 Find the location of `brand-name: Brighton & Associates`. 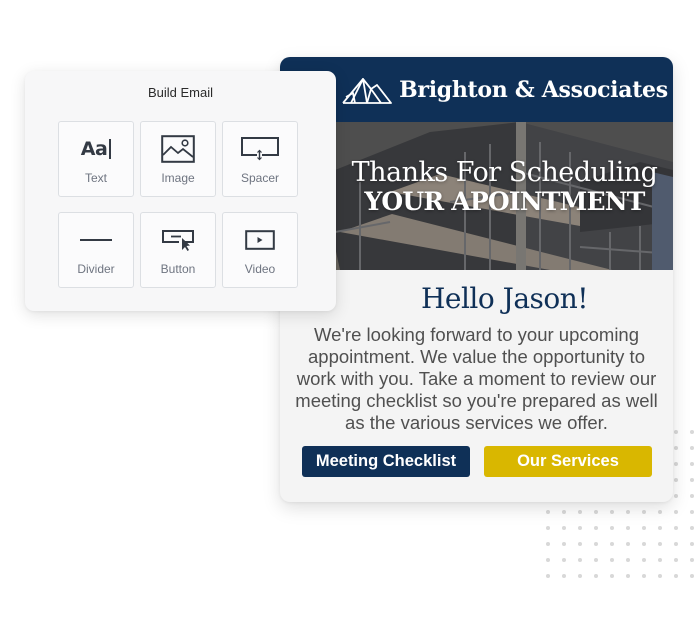

brand-name: Brighton & Associates is located at coordinates (533, 89).